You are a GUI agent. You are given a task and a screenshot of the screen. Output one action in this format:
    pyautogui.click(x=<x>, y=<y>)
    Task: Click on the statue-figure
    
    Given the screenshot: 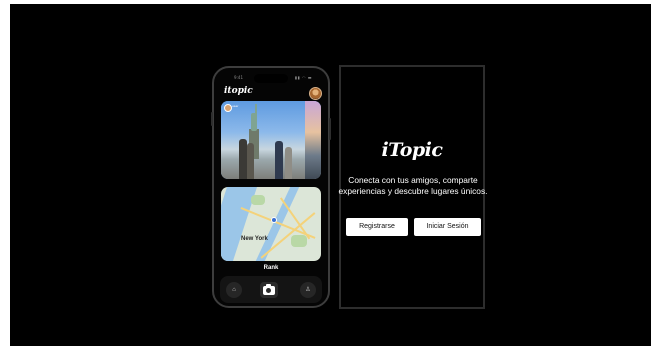 What is the action you would take?
    pyautogui.click(x=254, y=122)
    